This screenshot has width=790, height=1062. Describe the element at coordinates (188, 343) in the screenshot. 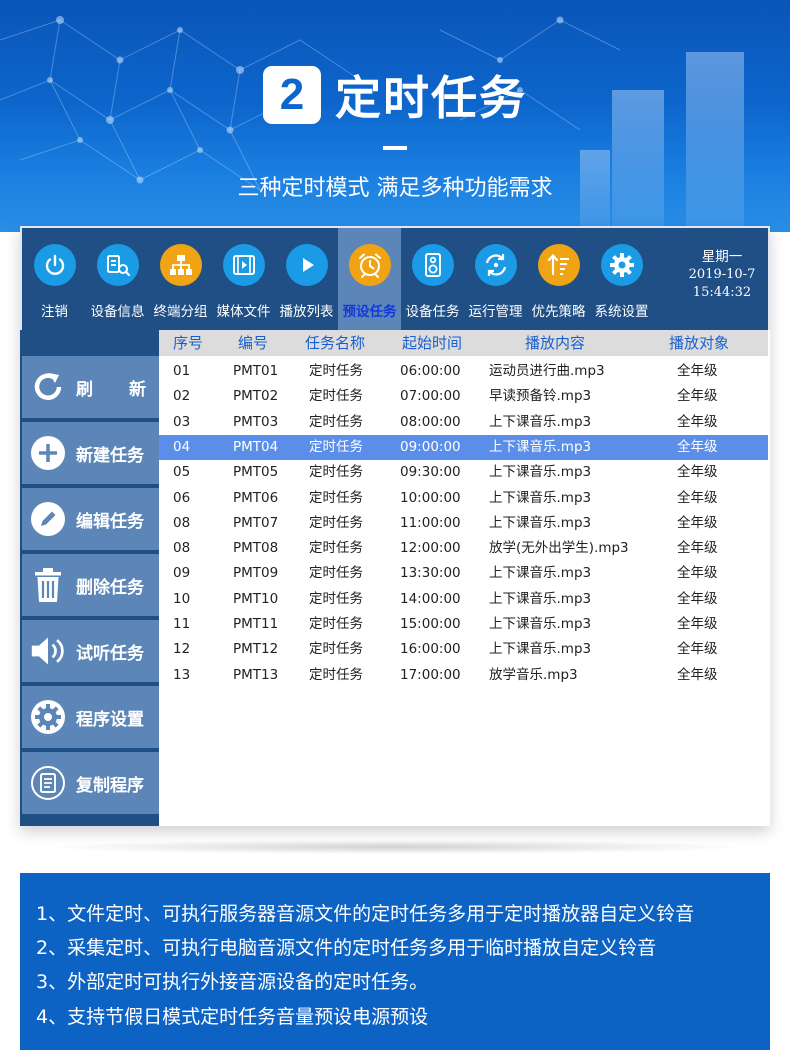

I see `column-header: 序号` at that location.